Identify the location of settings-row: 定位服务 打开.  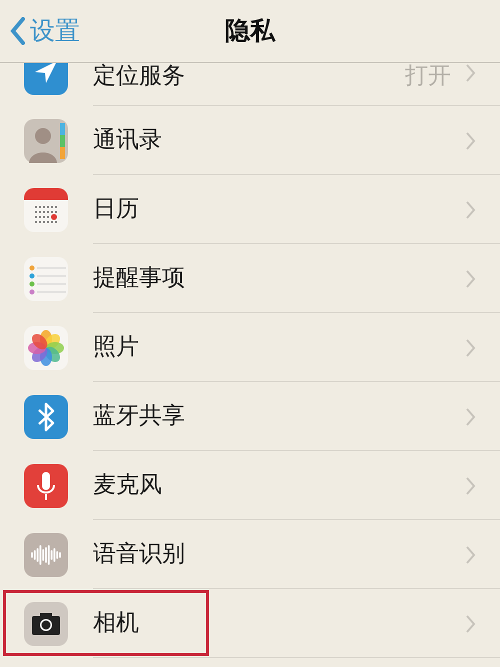
(250, 84).